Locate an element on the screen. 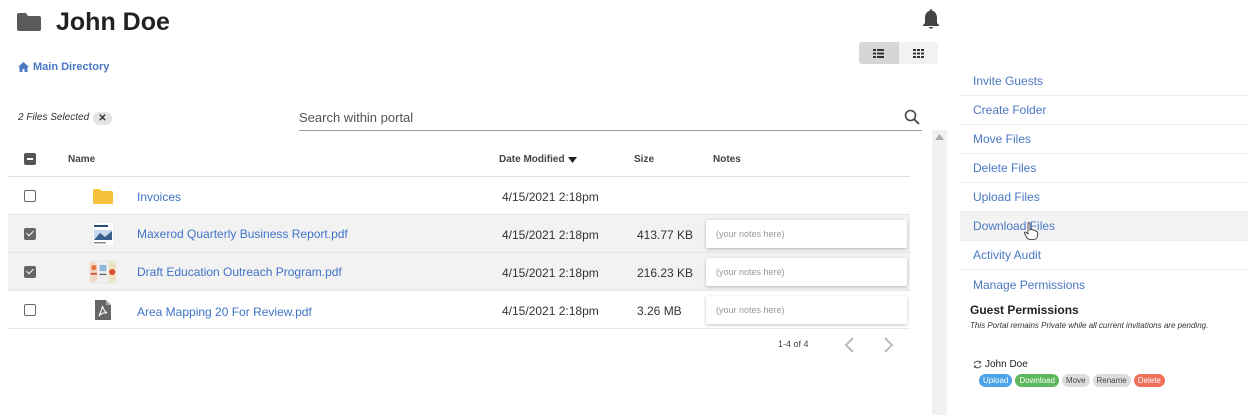  activity-audit-link: Activity Audit is located at coordinates (1104, 255).